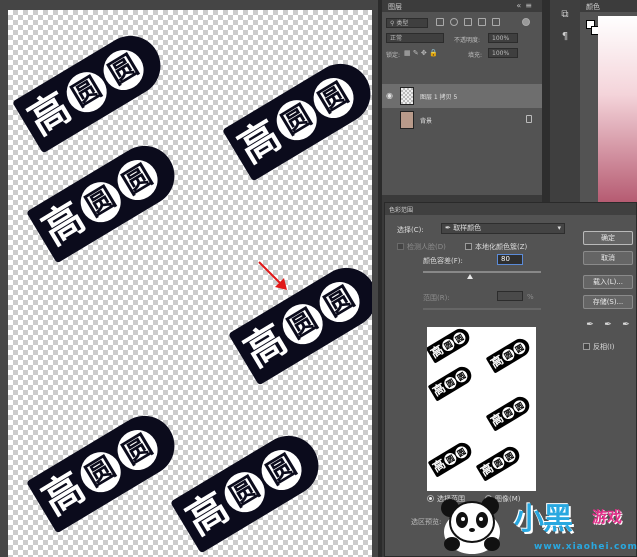  I want to click on filter-shape-icon, so click(482, 22).